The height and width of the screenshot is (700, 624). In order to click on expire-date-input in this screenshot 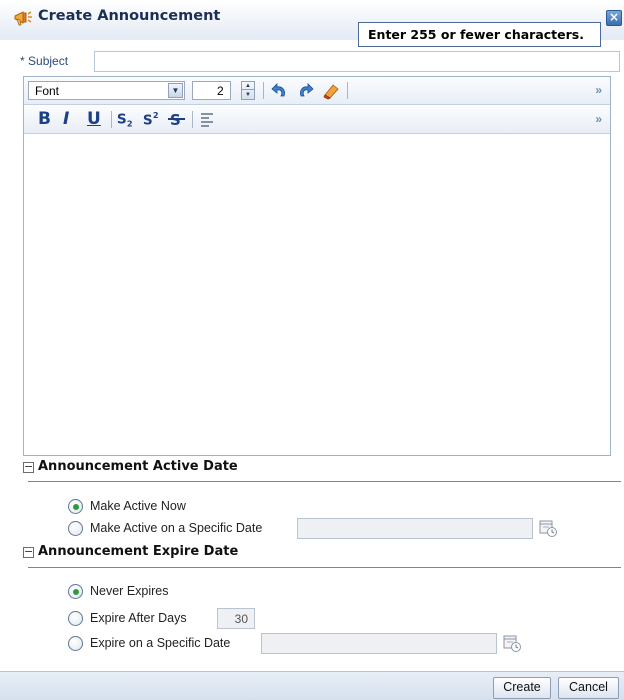, I will do `click(379, 643)`.